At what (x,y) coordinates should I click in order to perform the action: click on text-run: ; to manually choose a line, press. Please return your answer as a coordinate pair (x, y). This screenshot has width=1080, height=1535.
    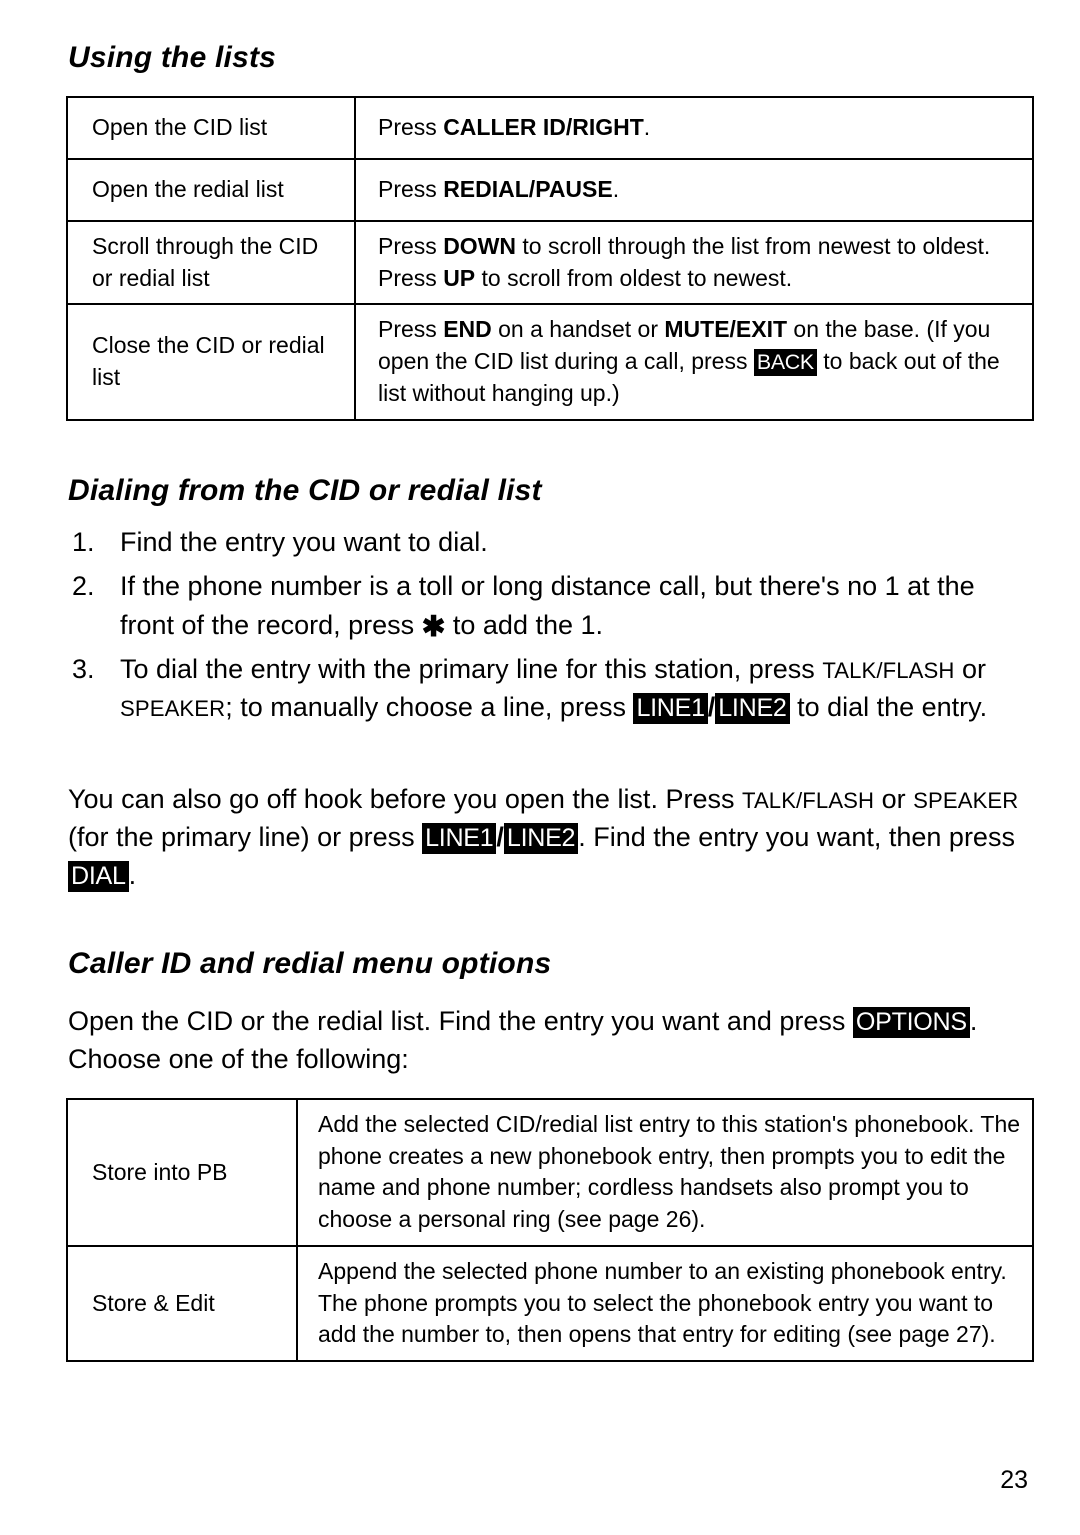
    Looking at the image, I should click on (429, 707).